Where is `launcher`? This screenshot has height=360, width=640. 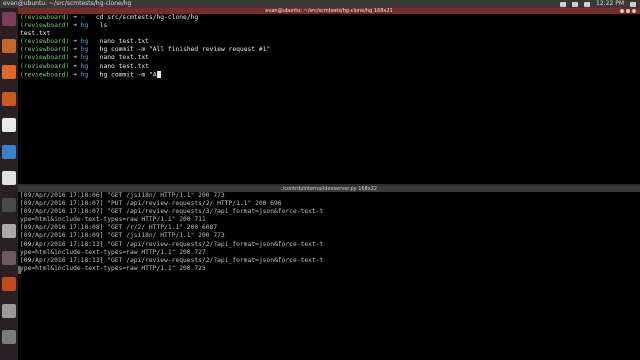 launcher is located at coordinates (9, 184).